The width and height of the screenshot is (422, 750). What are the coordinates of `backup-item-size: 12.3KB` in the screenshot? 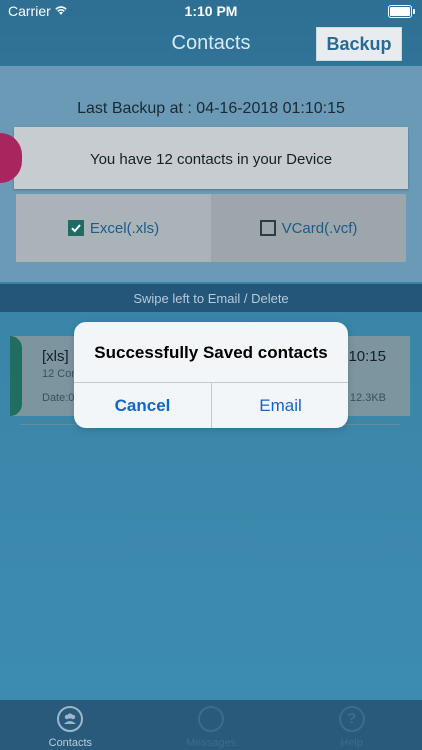 It's located at (367, 398).